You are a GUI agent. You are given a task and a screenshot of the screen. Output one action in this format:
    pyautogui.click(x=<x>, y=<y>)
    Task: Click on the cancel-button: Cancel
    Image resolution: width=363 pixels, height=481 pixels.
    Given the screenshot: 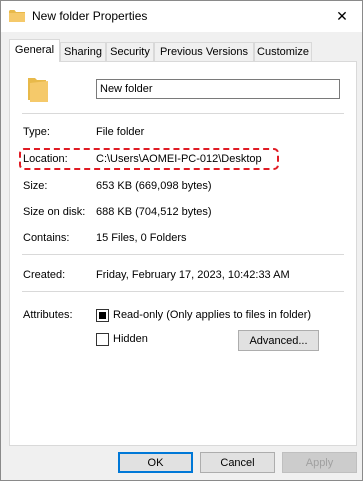 What is the action you would take?
    pyautogui.click(x=237, y=462)
    